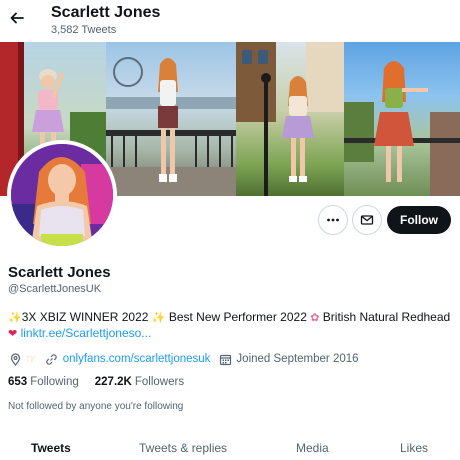 The width and height of the screenshot is (460, 460). Describe the element at coordinates (414, 448) in the screenshot. I see `tab-likes: Likes` at that location.